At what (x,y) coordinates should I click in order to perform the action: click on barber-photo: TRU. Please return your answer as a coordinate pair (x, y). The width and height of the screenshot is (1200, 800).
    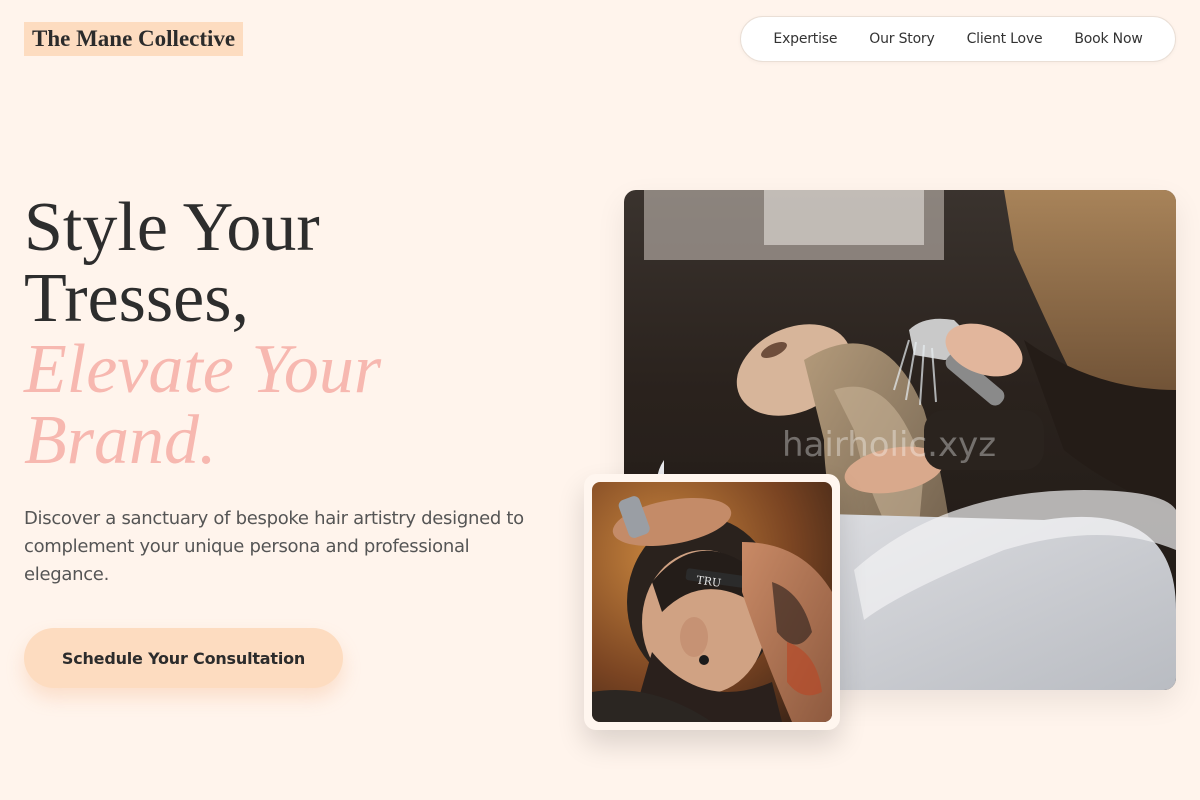
    Looking at the image, I should click on (712, 602).